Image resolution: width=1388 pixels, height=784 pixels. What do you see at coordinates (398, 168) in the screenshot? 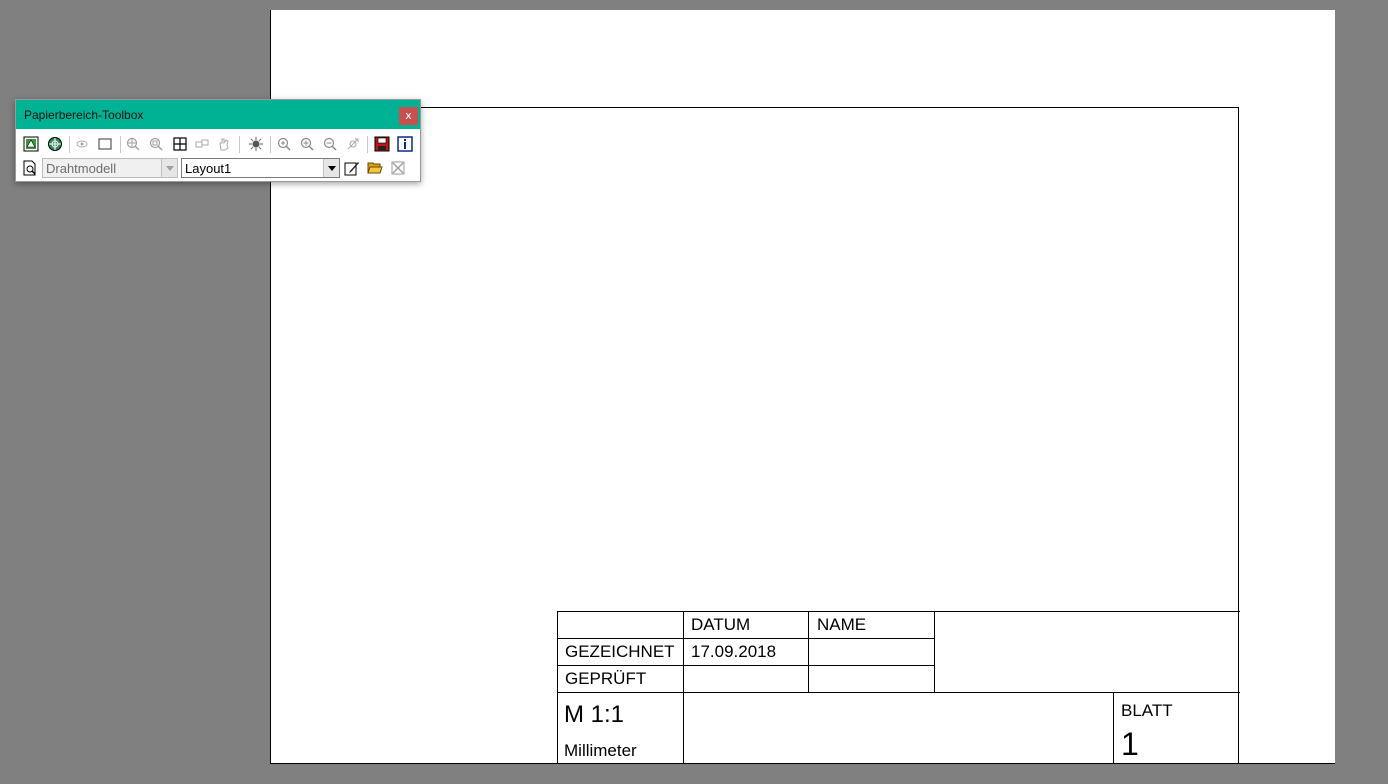
I see `delete-layout-icon` at bounding box center [398, 168].